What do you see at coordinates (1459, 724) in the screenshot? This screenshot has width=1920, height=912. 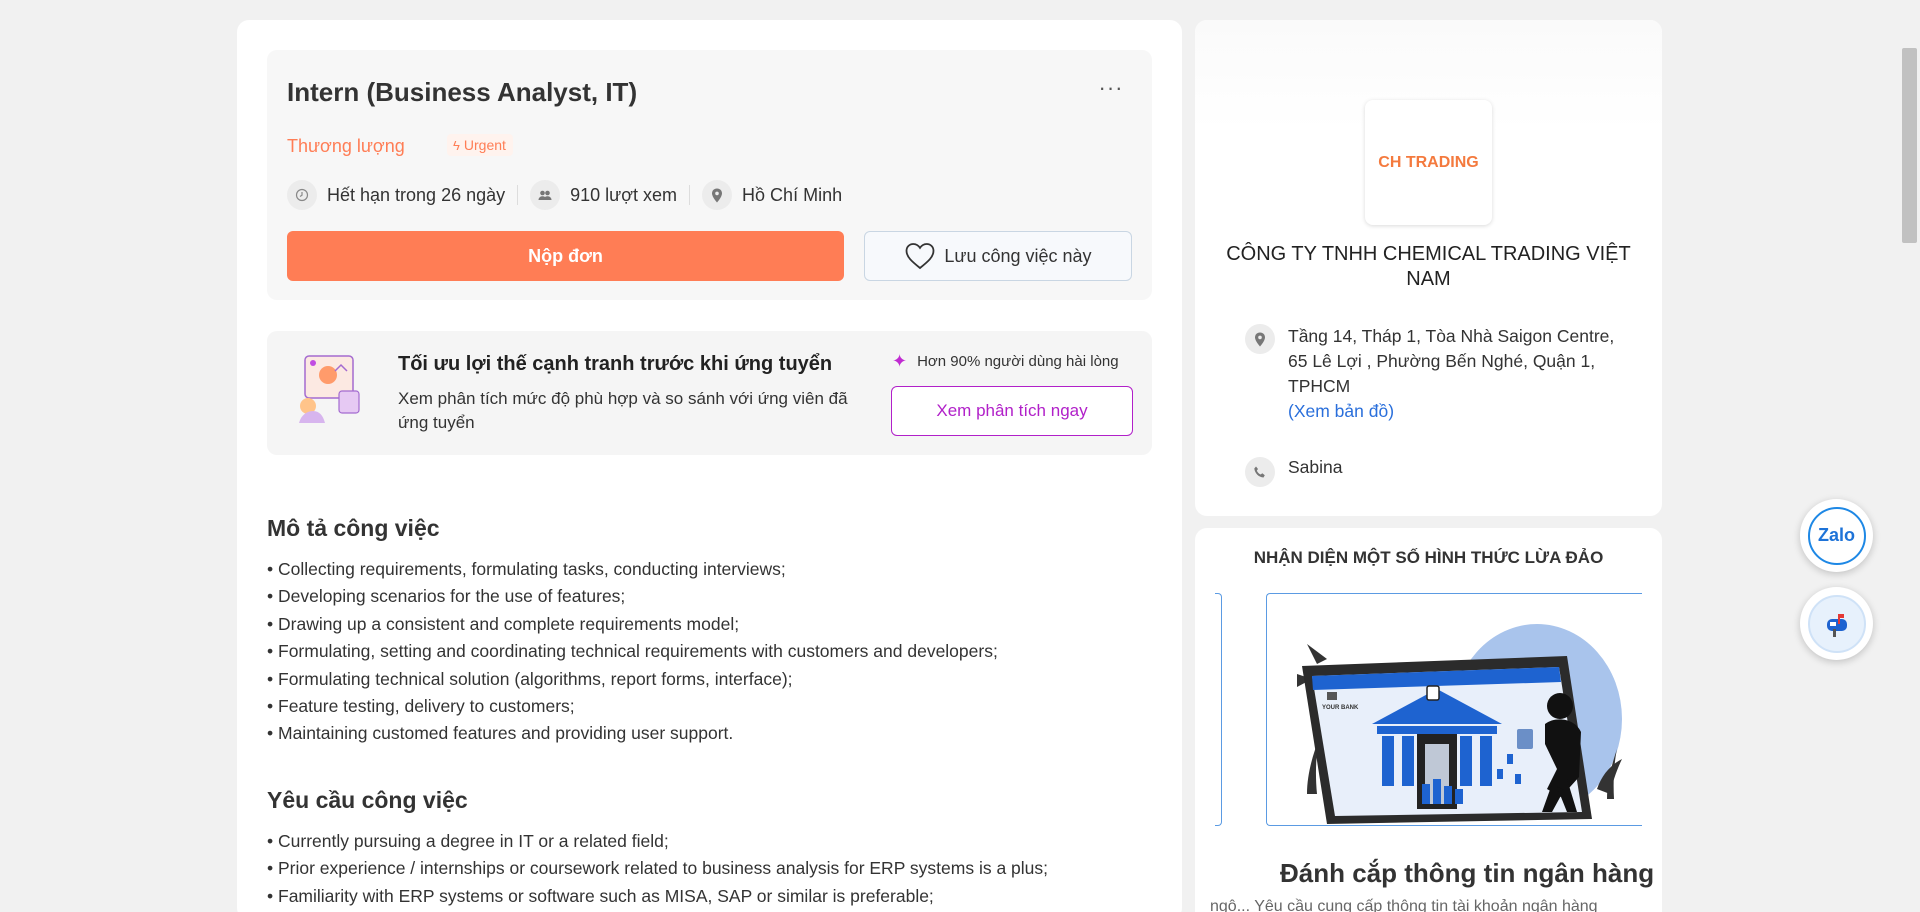 I see `bank-theft-illustration: YOUR BANK` at bounding box center [1459, 724].